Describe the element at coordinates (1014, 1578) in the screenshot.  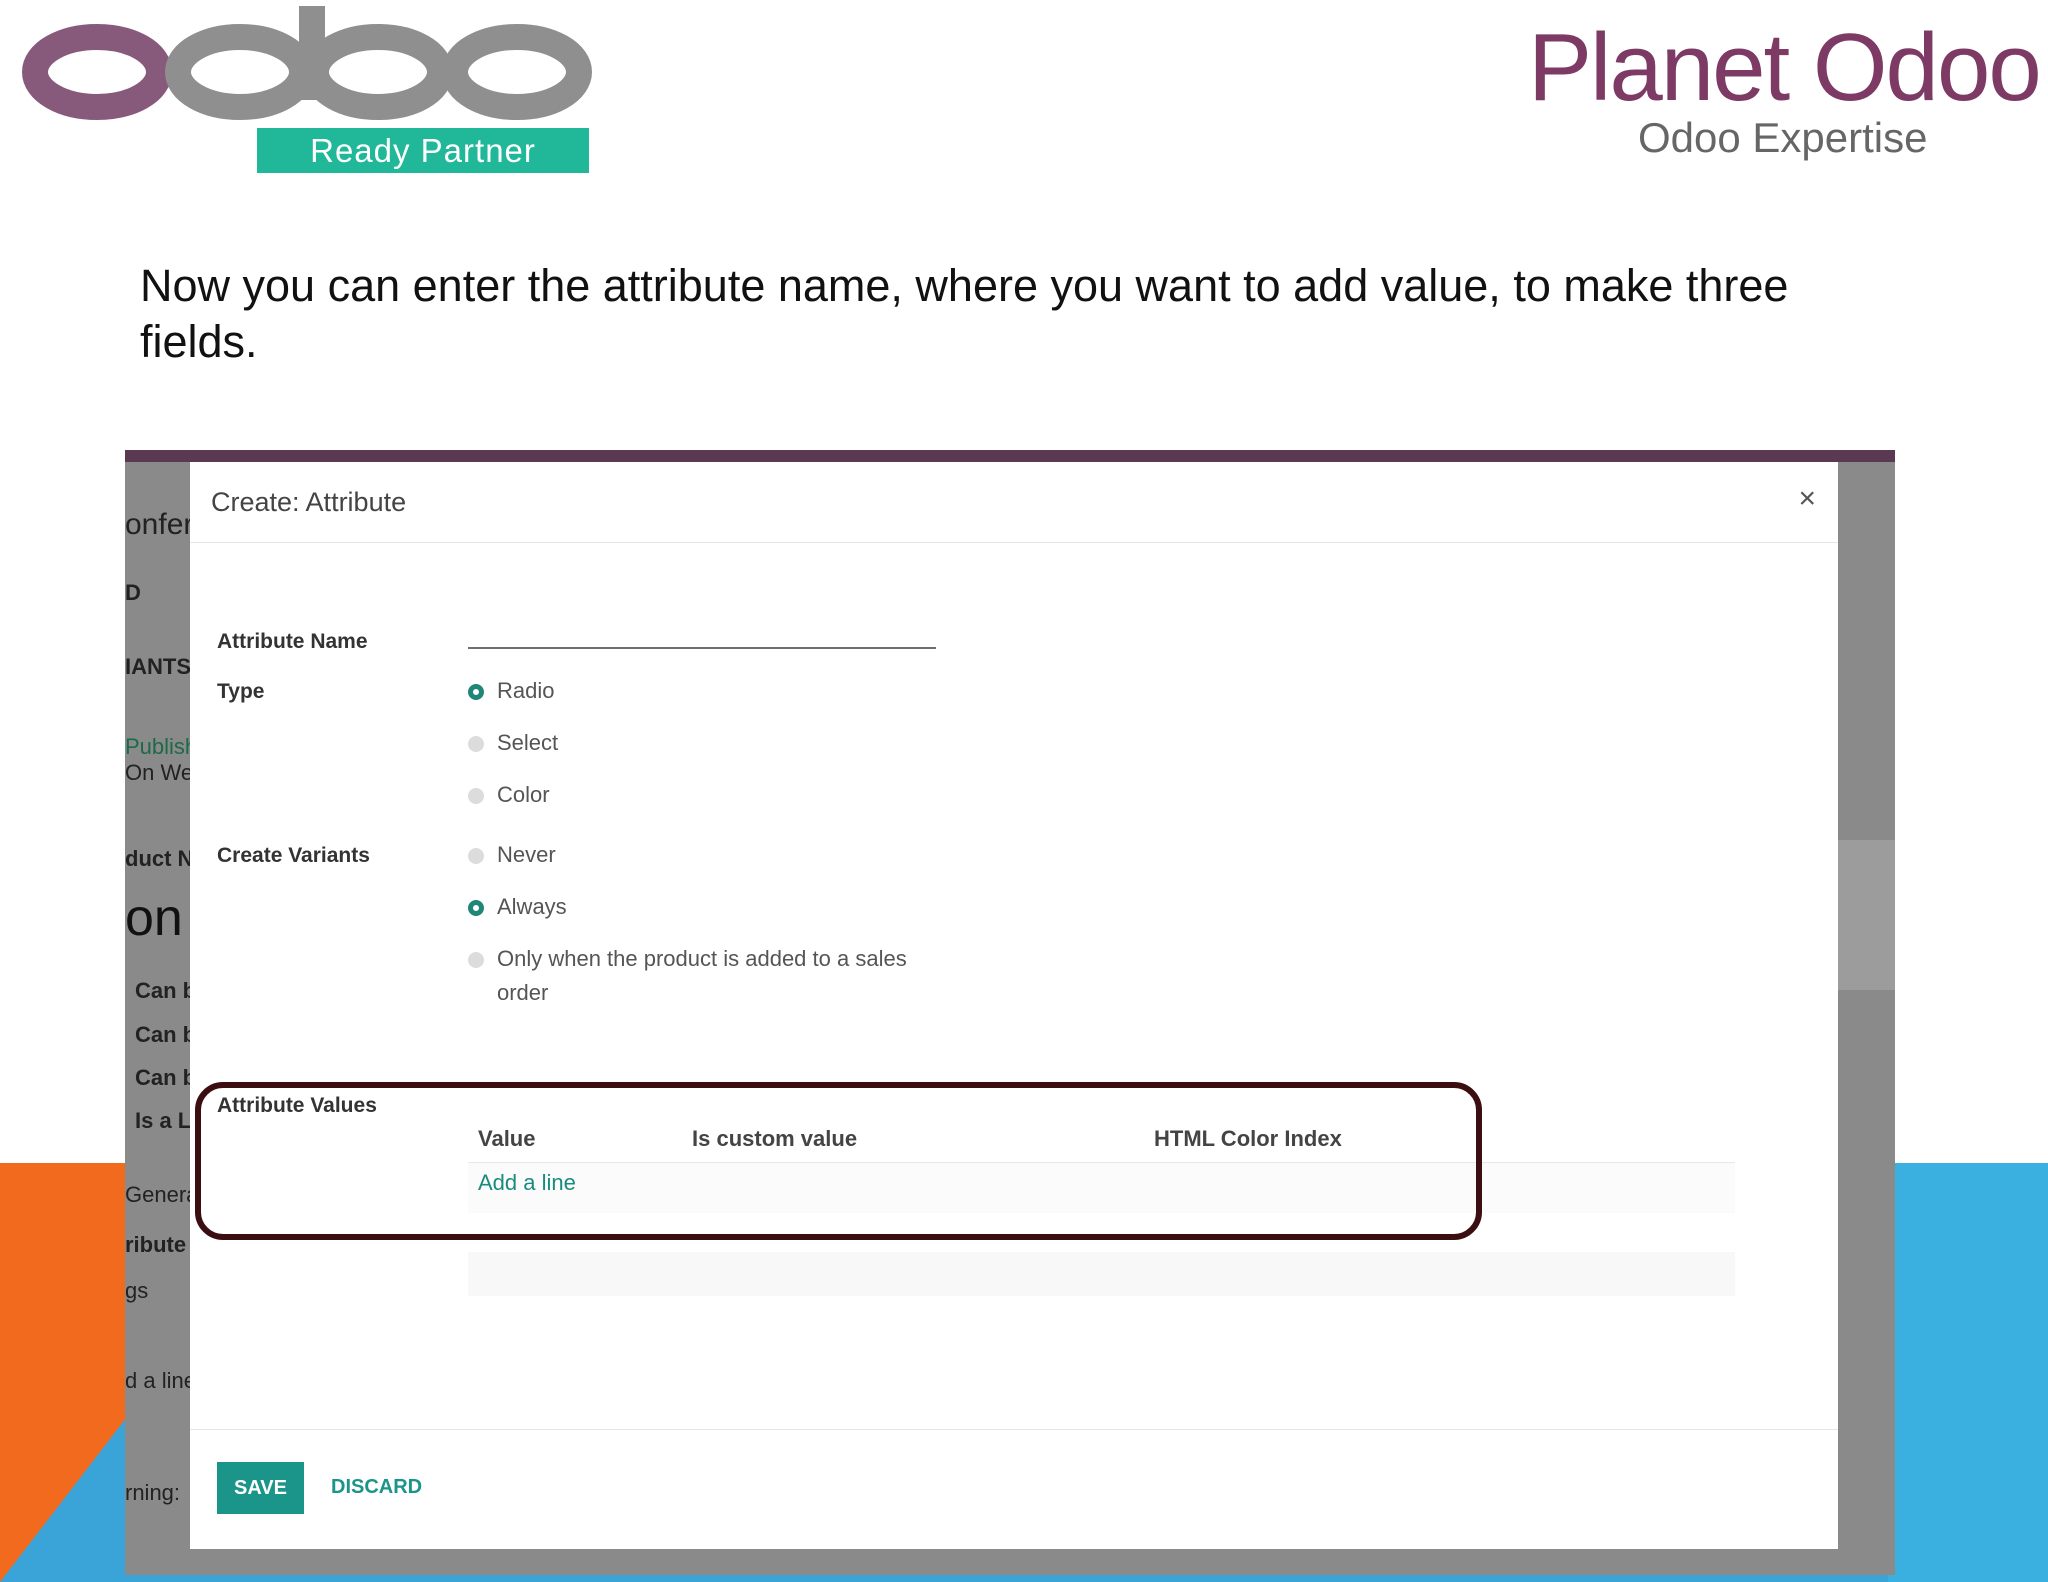
I see `bottom-strip-decoration` at that location.